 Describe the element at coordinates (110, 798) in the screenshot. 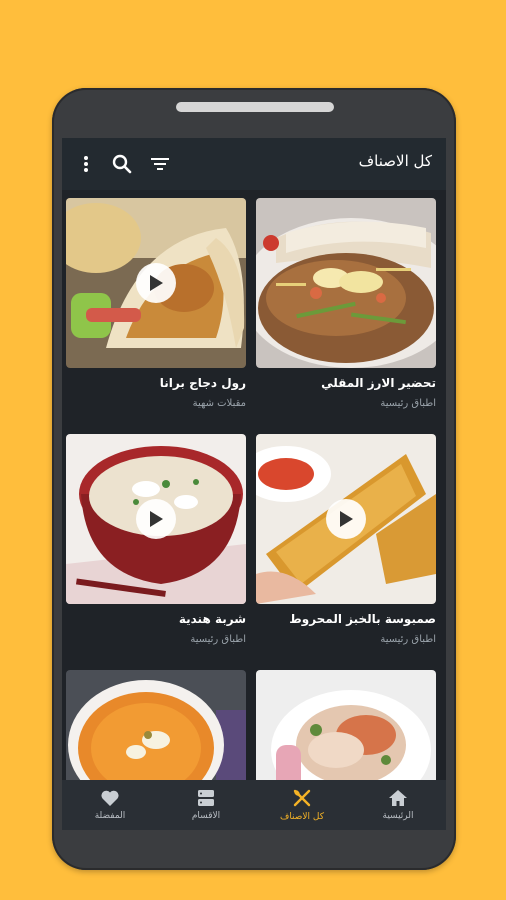

I see `heart-icon` at that location.